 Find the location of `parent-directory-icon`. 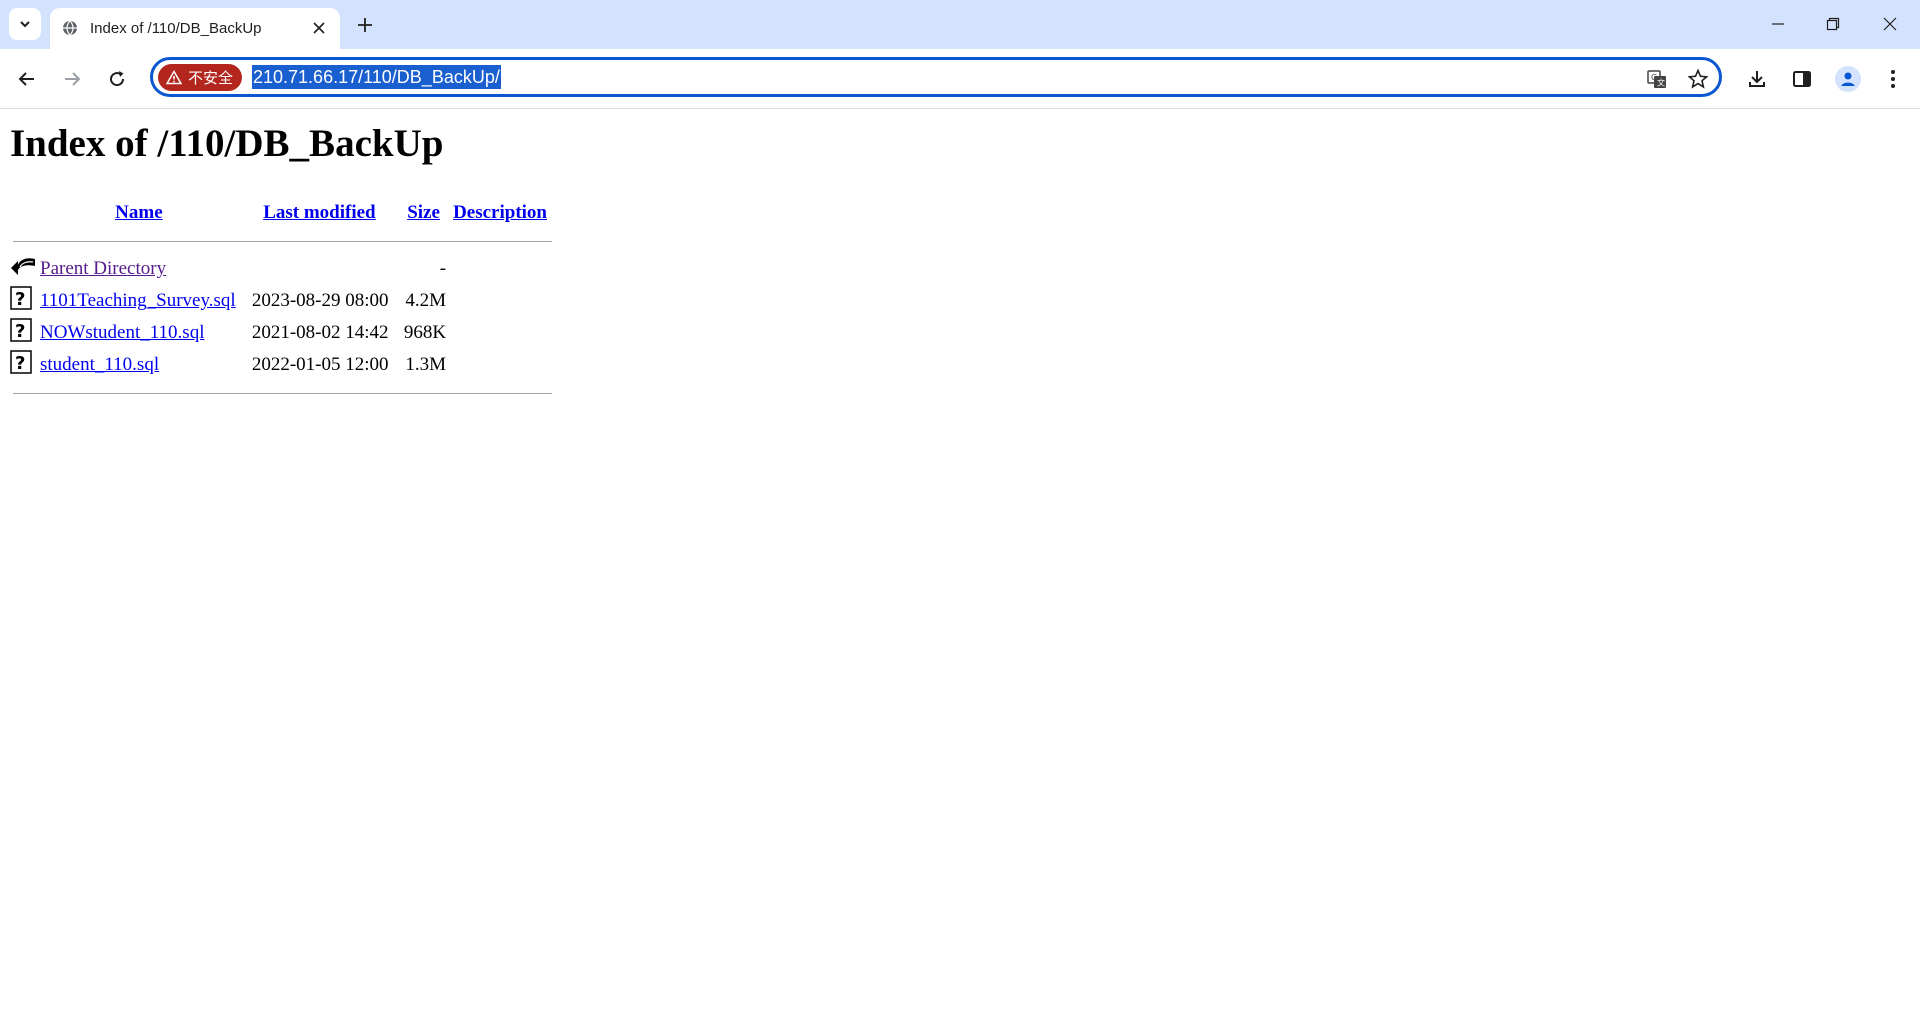

parent-directory-icon is located at coordinates (24, 269).